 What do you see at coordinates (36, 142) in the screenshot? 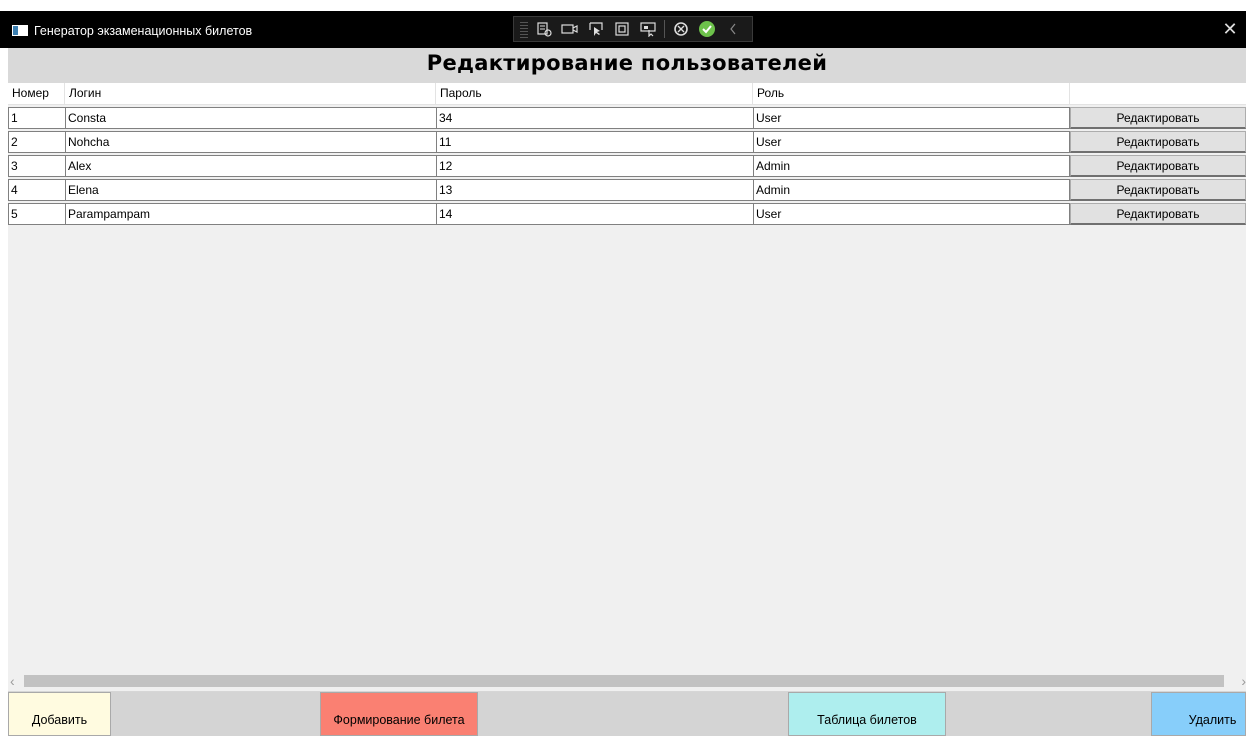
I see `cell-number: 2` at bounding box center [36, 142].